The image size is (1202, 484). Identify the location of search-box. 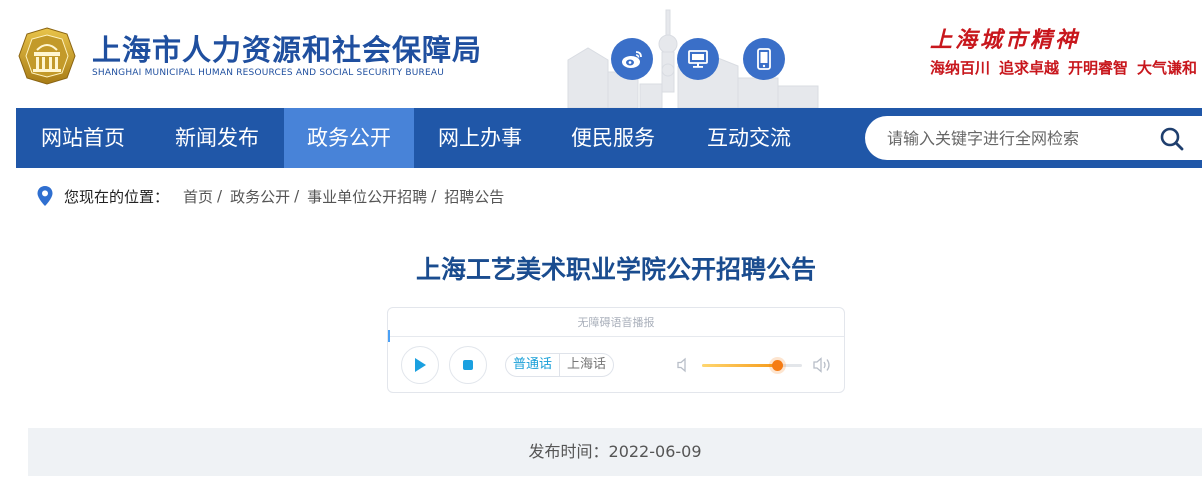
(1033, 138).